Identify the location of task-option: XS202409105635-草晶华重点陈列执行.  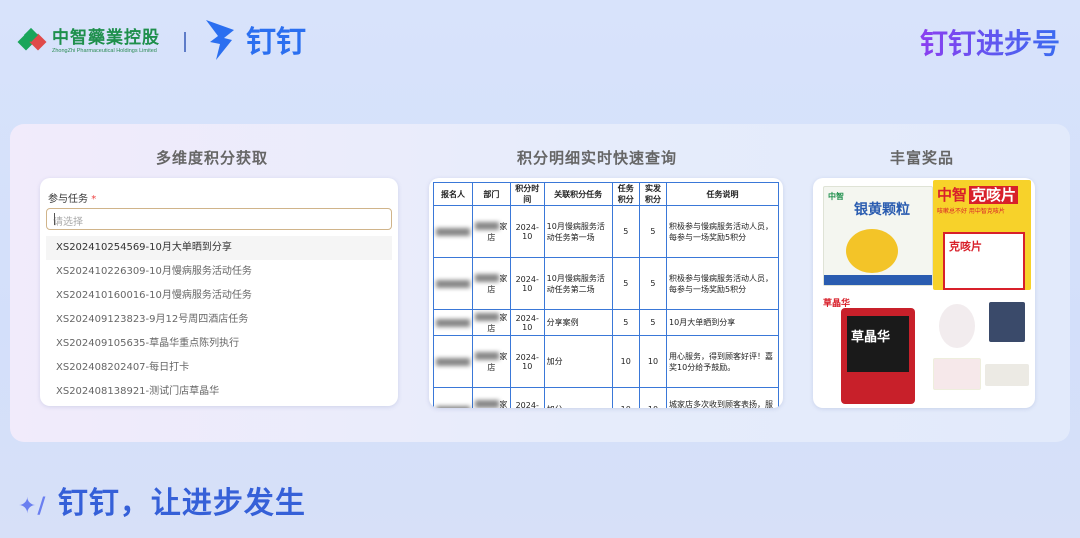
(219, 344).